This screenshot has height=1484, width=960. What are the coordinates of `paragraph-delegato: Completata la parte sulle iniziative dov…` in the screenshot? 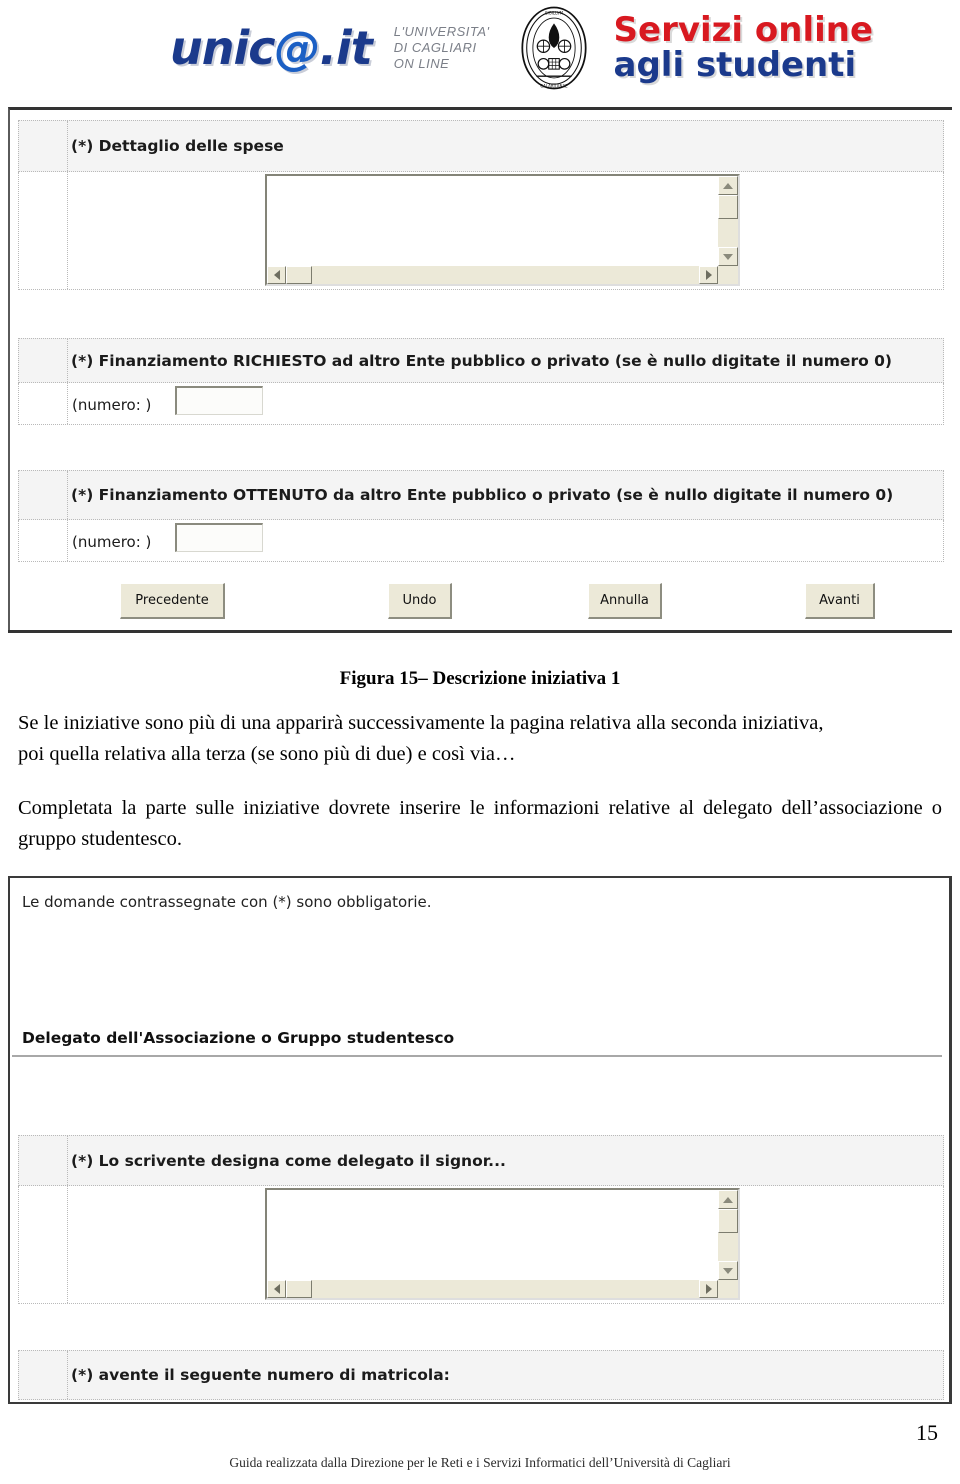 It's located at (480, 823).